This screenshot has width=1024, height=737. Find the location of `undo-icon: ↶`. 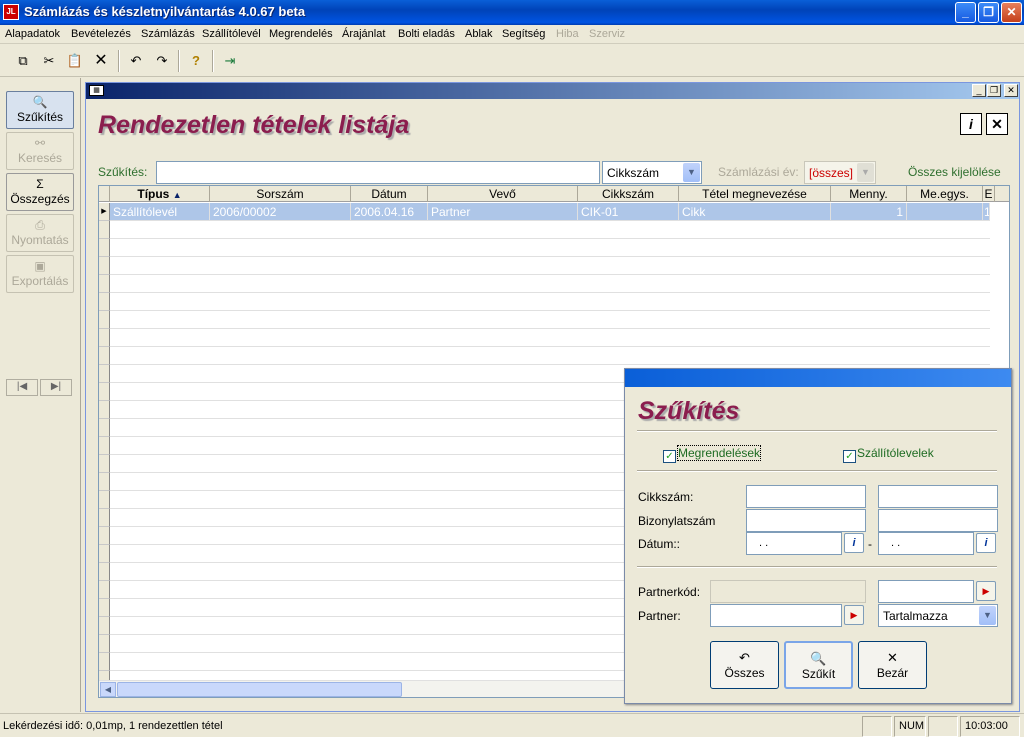

undo-icon: ↶ is located at coordinates (136, 61).